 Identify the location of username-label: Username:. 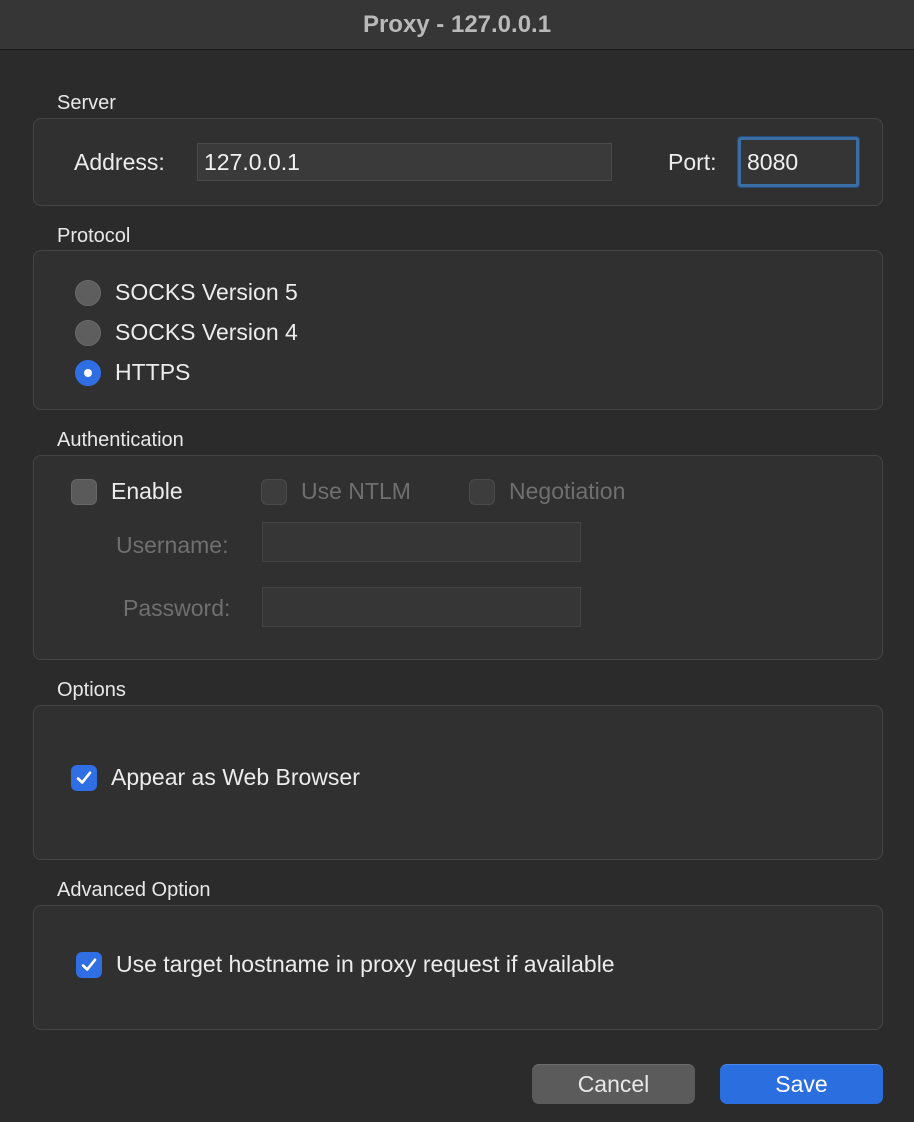
(172, 545).